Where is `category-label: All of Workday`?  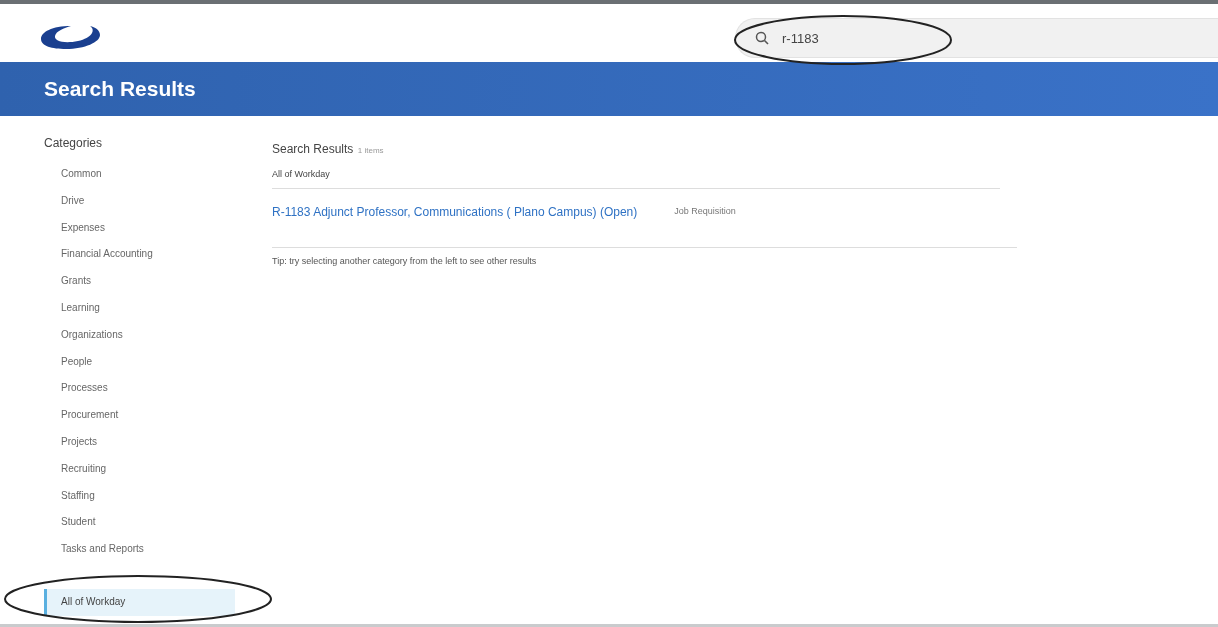 category-label: All of Workday is located at coordinates (636, 178).